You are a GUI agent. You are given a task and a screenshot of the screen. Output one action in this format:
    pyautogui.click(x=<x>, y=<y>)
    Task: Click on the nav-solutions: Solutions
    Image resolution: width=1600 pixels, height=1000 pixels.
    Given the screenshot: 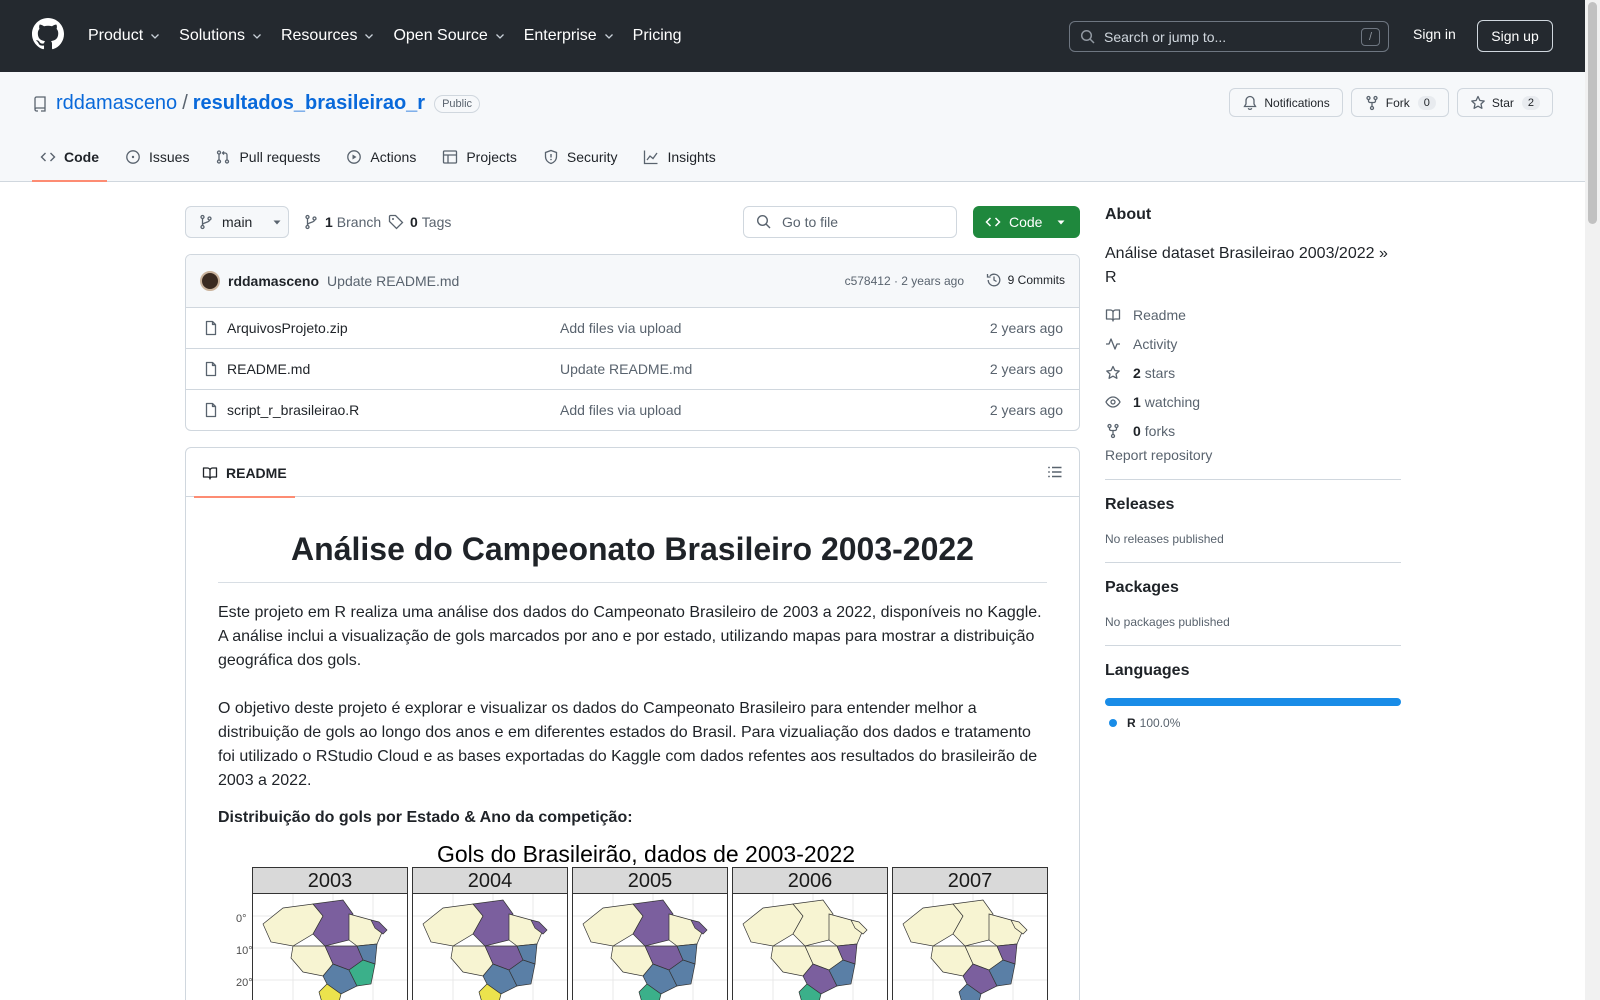 What is the action you would take?
    pyautogui.click(x=221, y=36)
    